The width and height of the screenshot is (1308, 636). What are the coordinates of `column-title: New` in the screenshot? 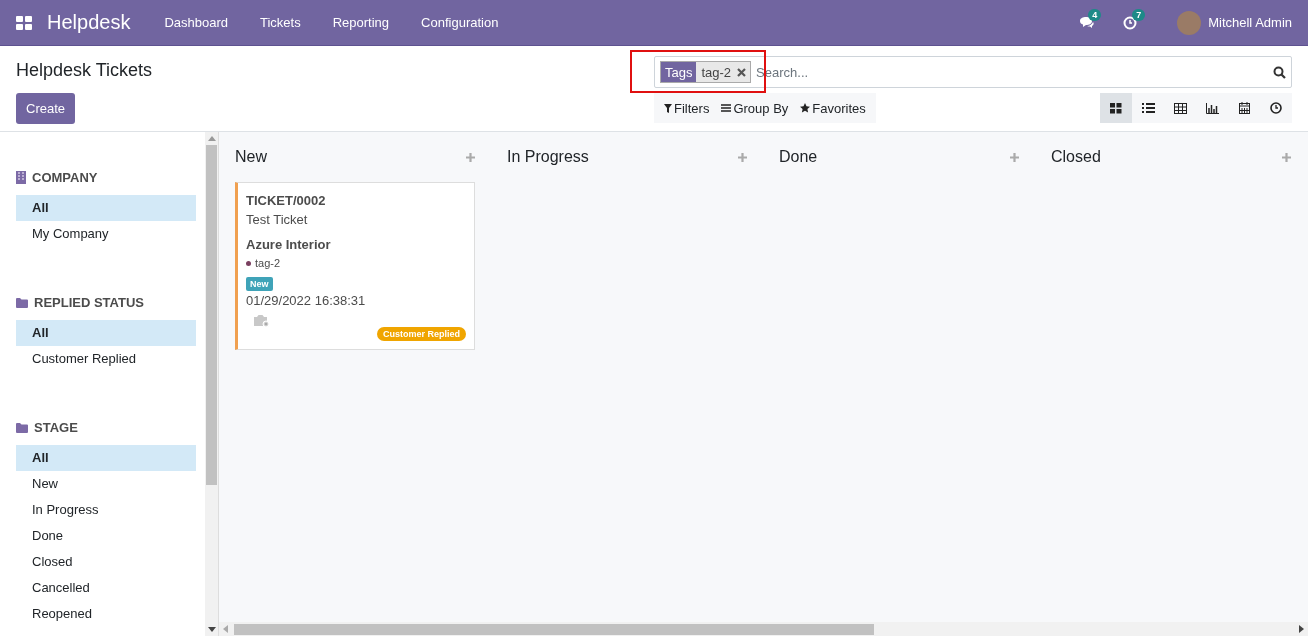 It's located at (251, 157).